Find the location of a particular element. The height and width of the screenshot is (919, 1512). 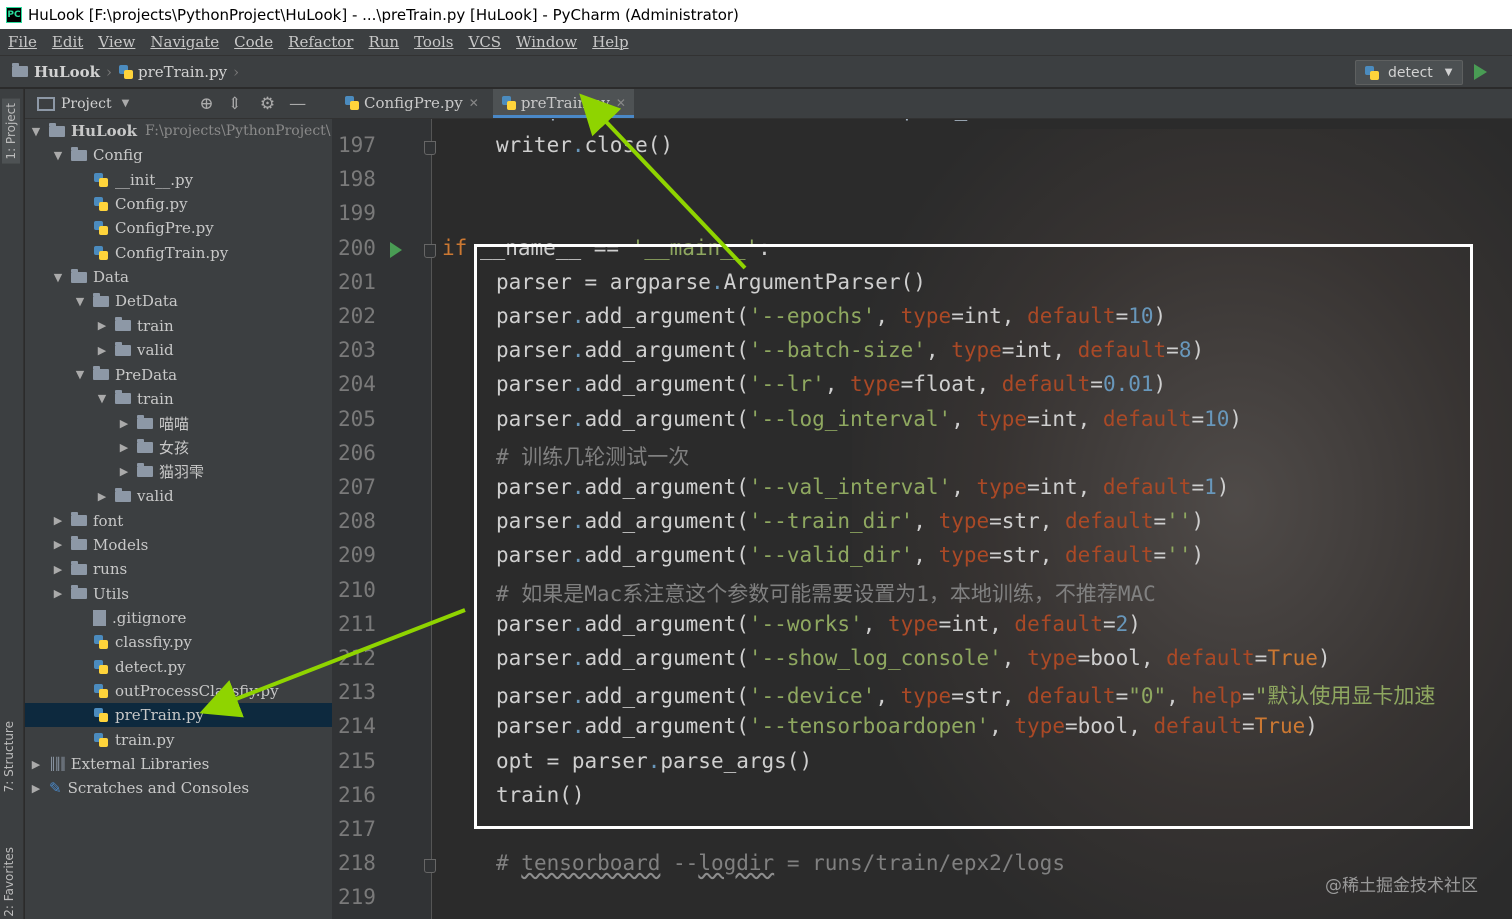

tree-item-runs: ▶ runs is located at coordinates (178, 569).